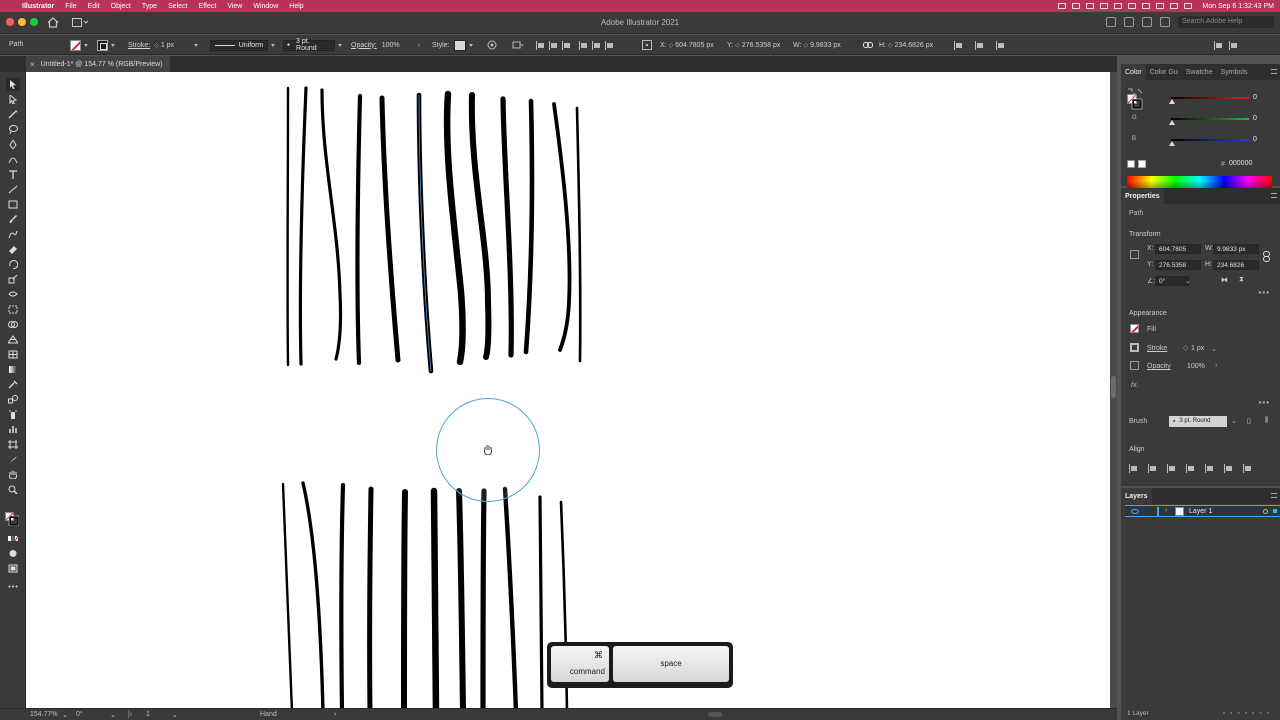 Image resolution: width=1280 pixels, height=720 pixels. I want to click on tray-battery-icon, so click(1146, 6).